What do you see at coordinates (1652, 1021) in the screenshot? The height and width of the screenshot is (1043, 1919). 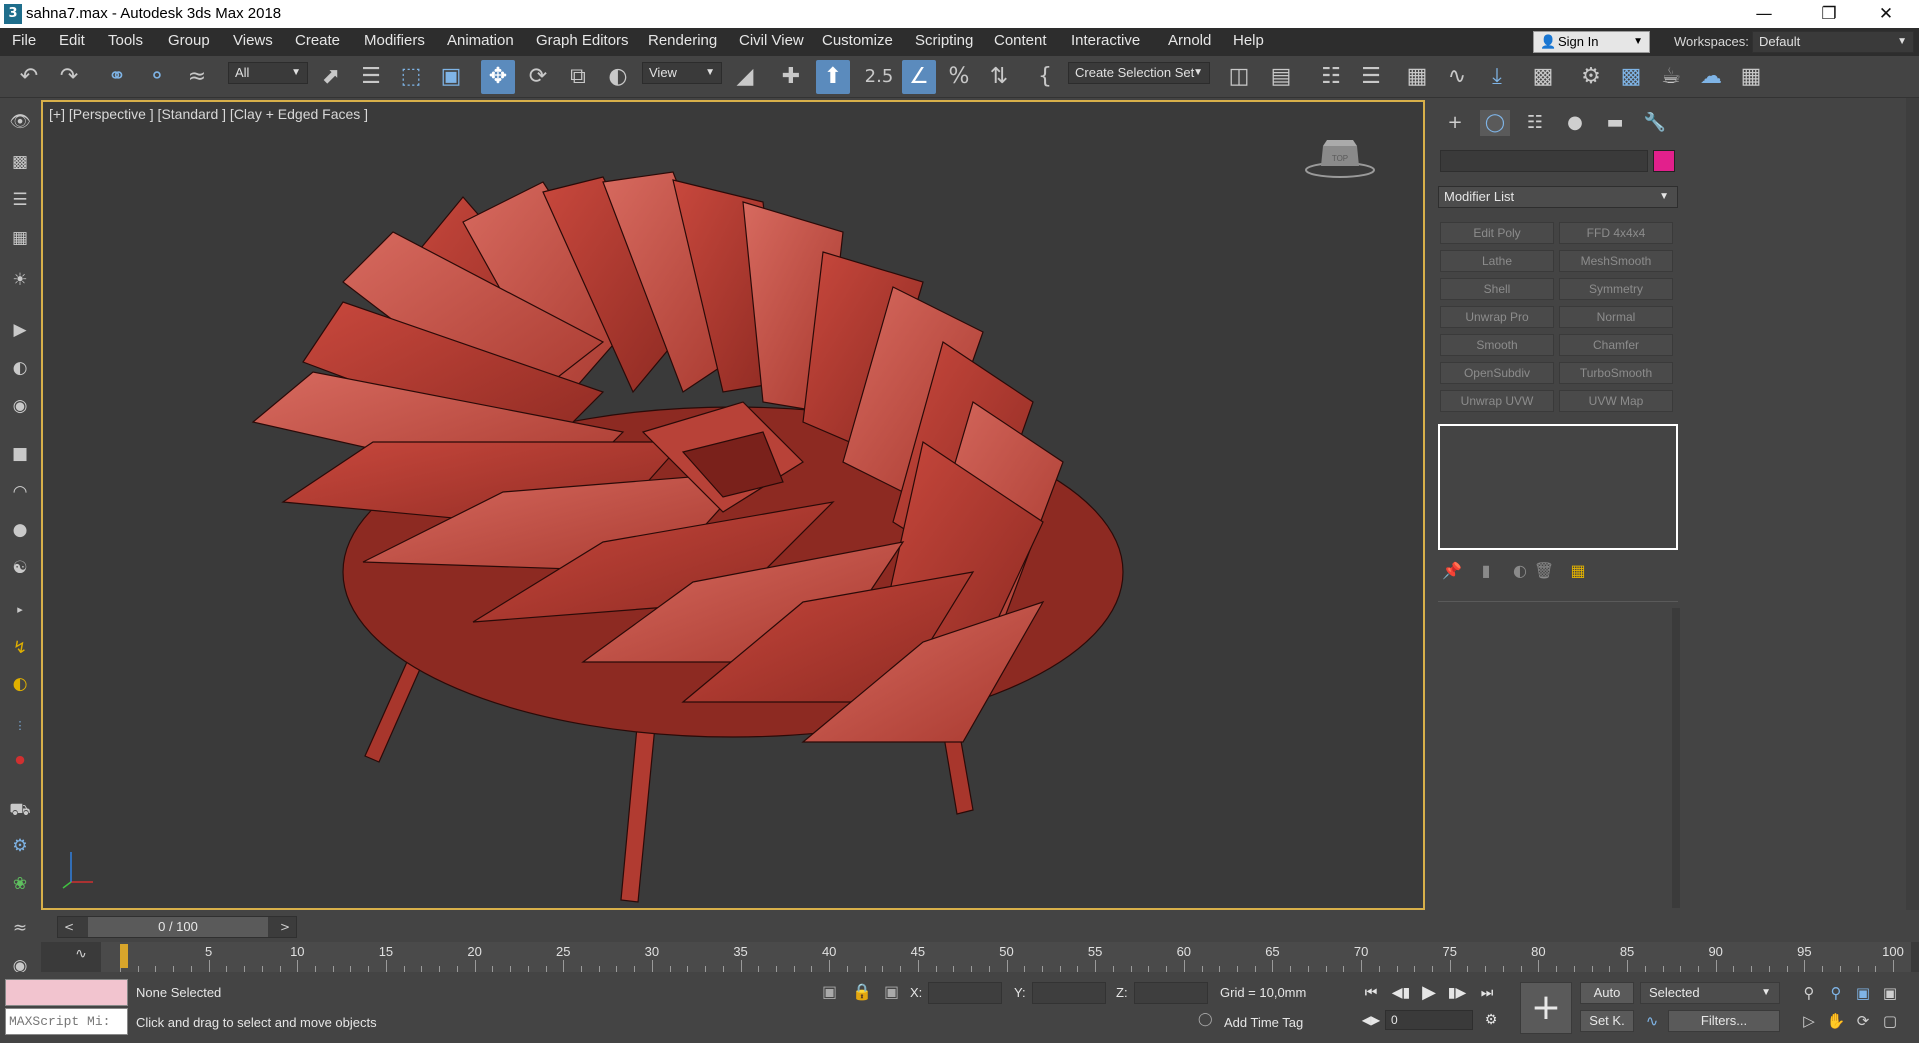 I see `key-tangent-icon: ∿` at bounding box center [1652, 1021].